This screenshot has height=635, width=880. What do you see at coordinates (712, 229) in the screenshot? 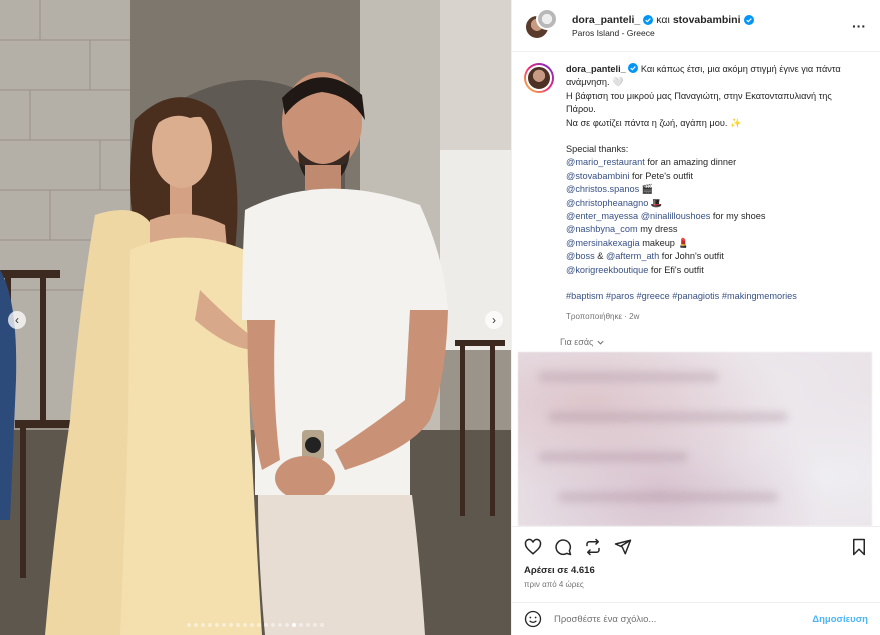
I see `thanks-line: @nashbyna_com my dress` at bounding box center [712, 229].